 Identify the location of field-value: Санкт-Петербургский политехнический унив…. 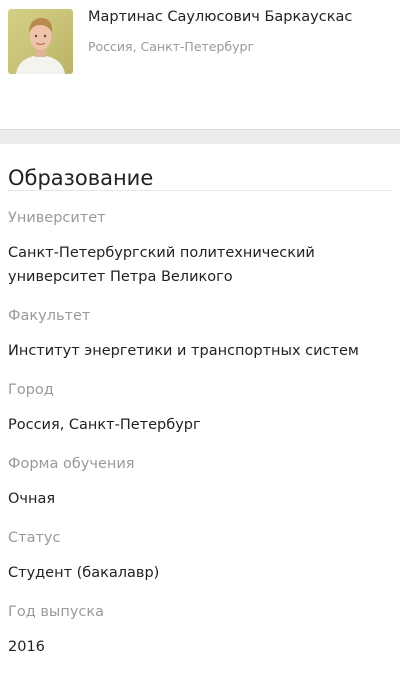
(173, 265).